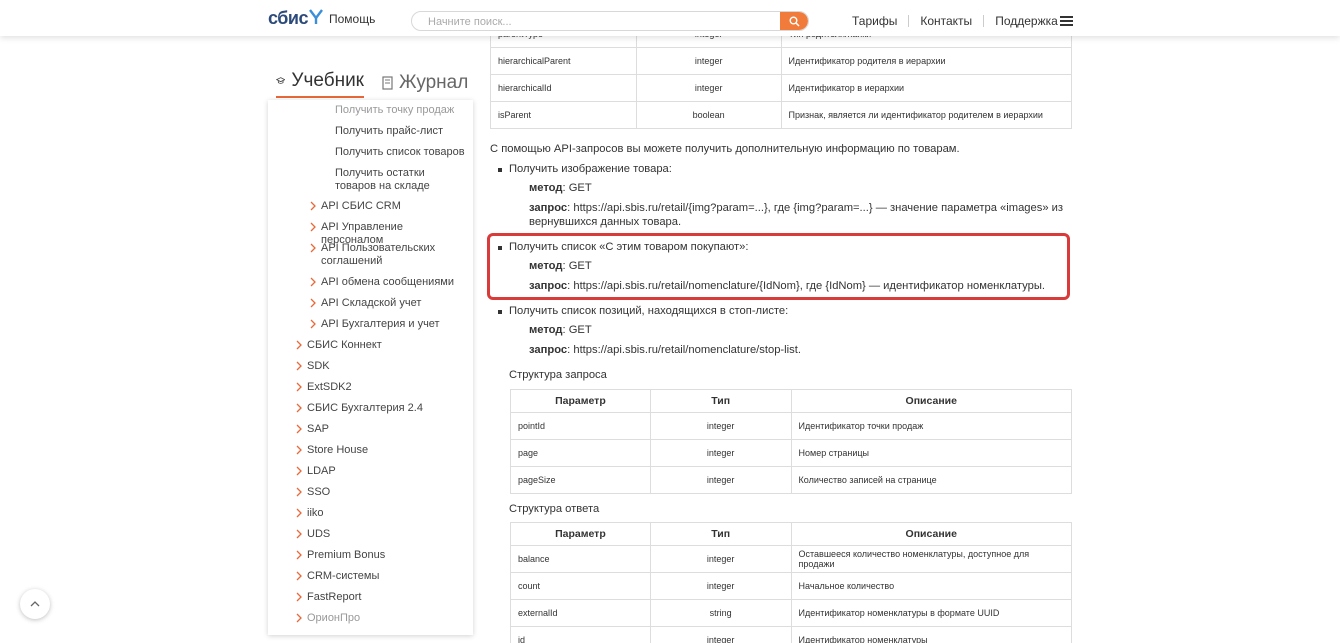 The width and height of the screenshot is (1340, 643). What do you see at coordinates (320, 83) in the screenshot?
I see `tab-uchebnik: Учебник` at bounding box center [320, 83].